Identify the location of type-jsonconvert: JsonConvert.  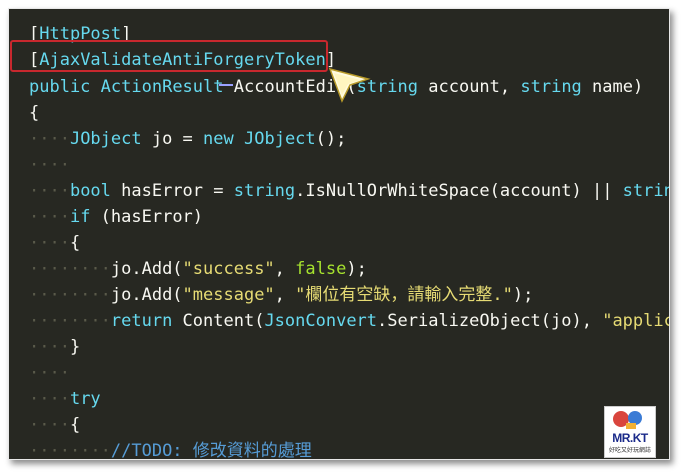
(321, 321).